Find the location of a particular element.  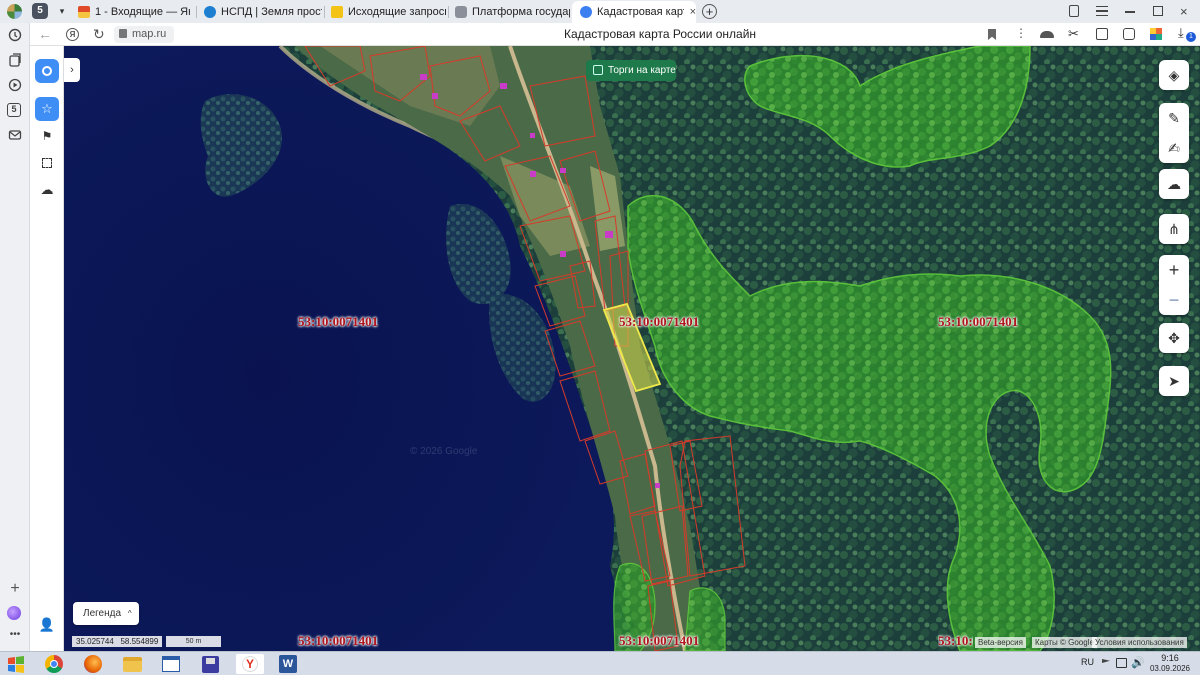

tray-network-icon is located at coordinates (1121, 663).